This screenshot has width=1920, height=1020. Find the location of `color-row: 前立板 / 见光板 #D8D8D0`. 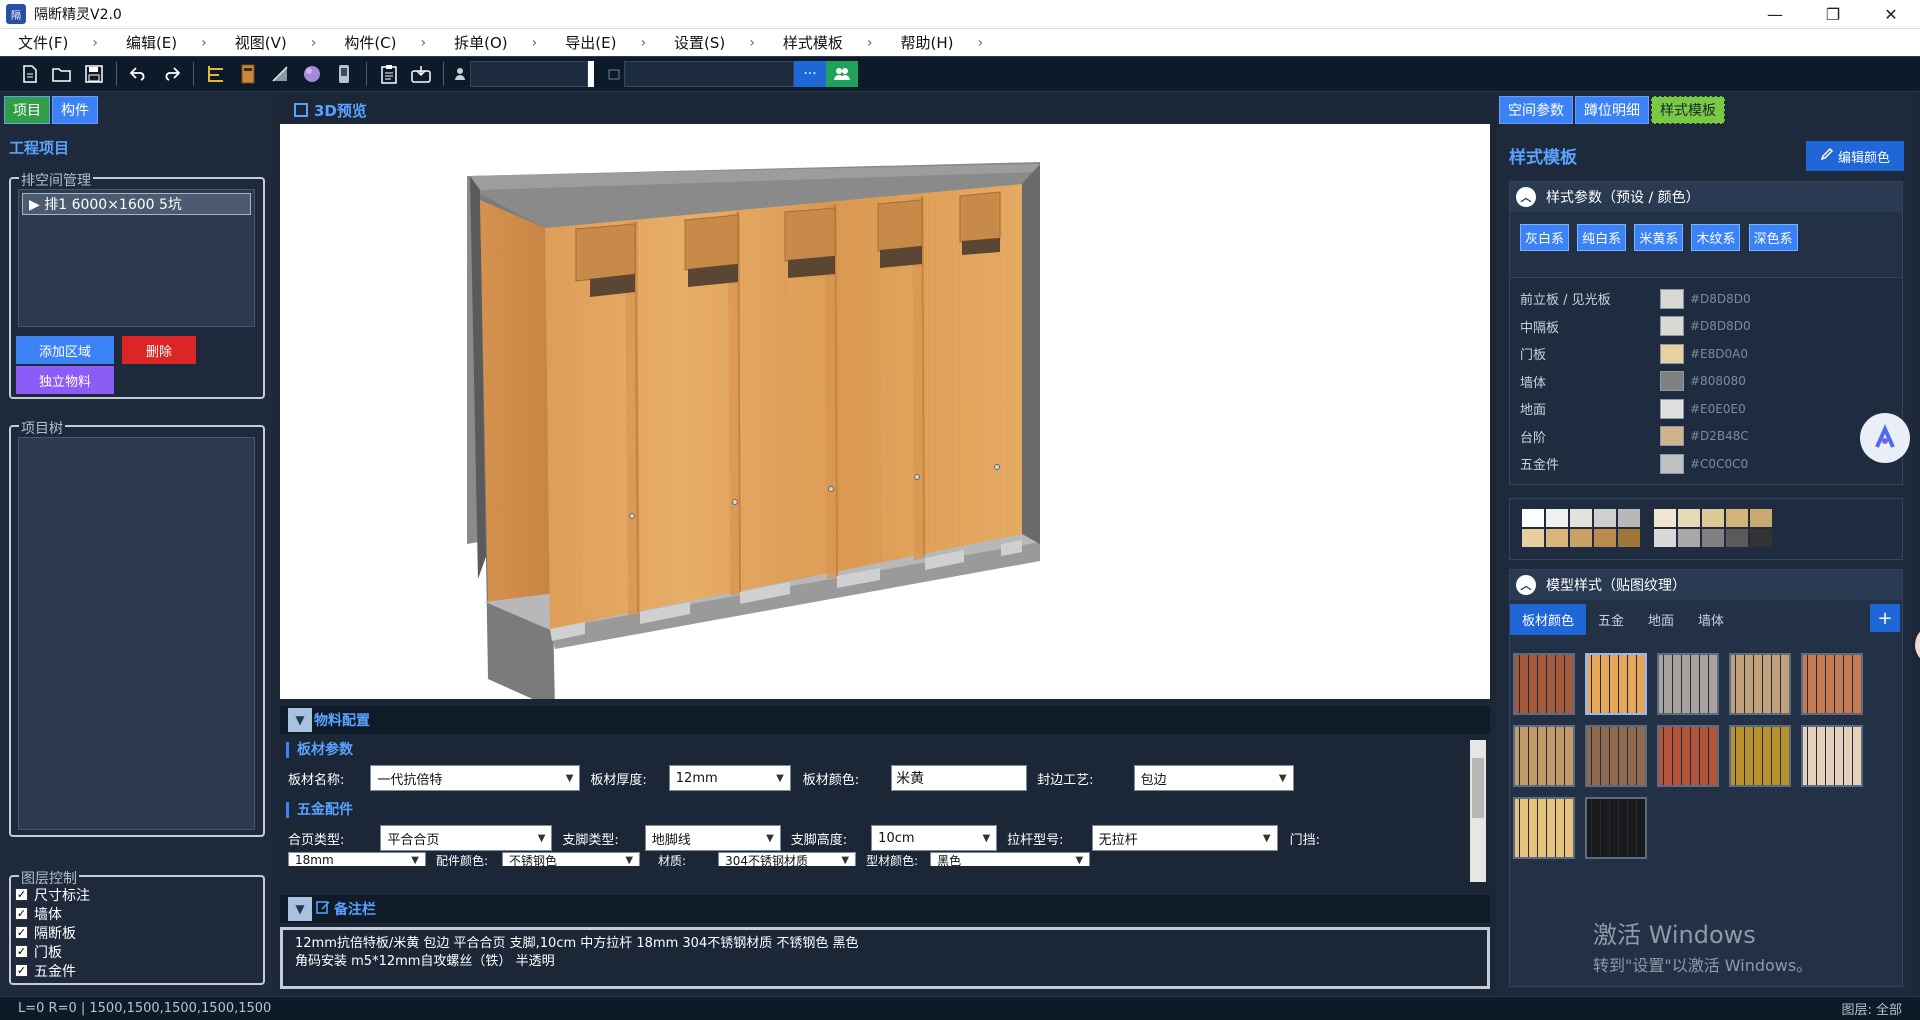

color-row: 前立板 / 见光板 #D8D8D0 is located at coordinates (1706, 299).